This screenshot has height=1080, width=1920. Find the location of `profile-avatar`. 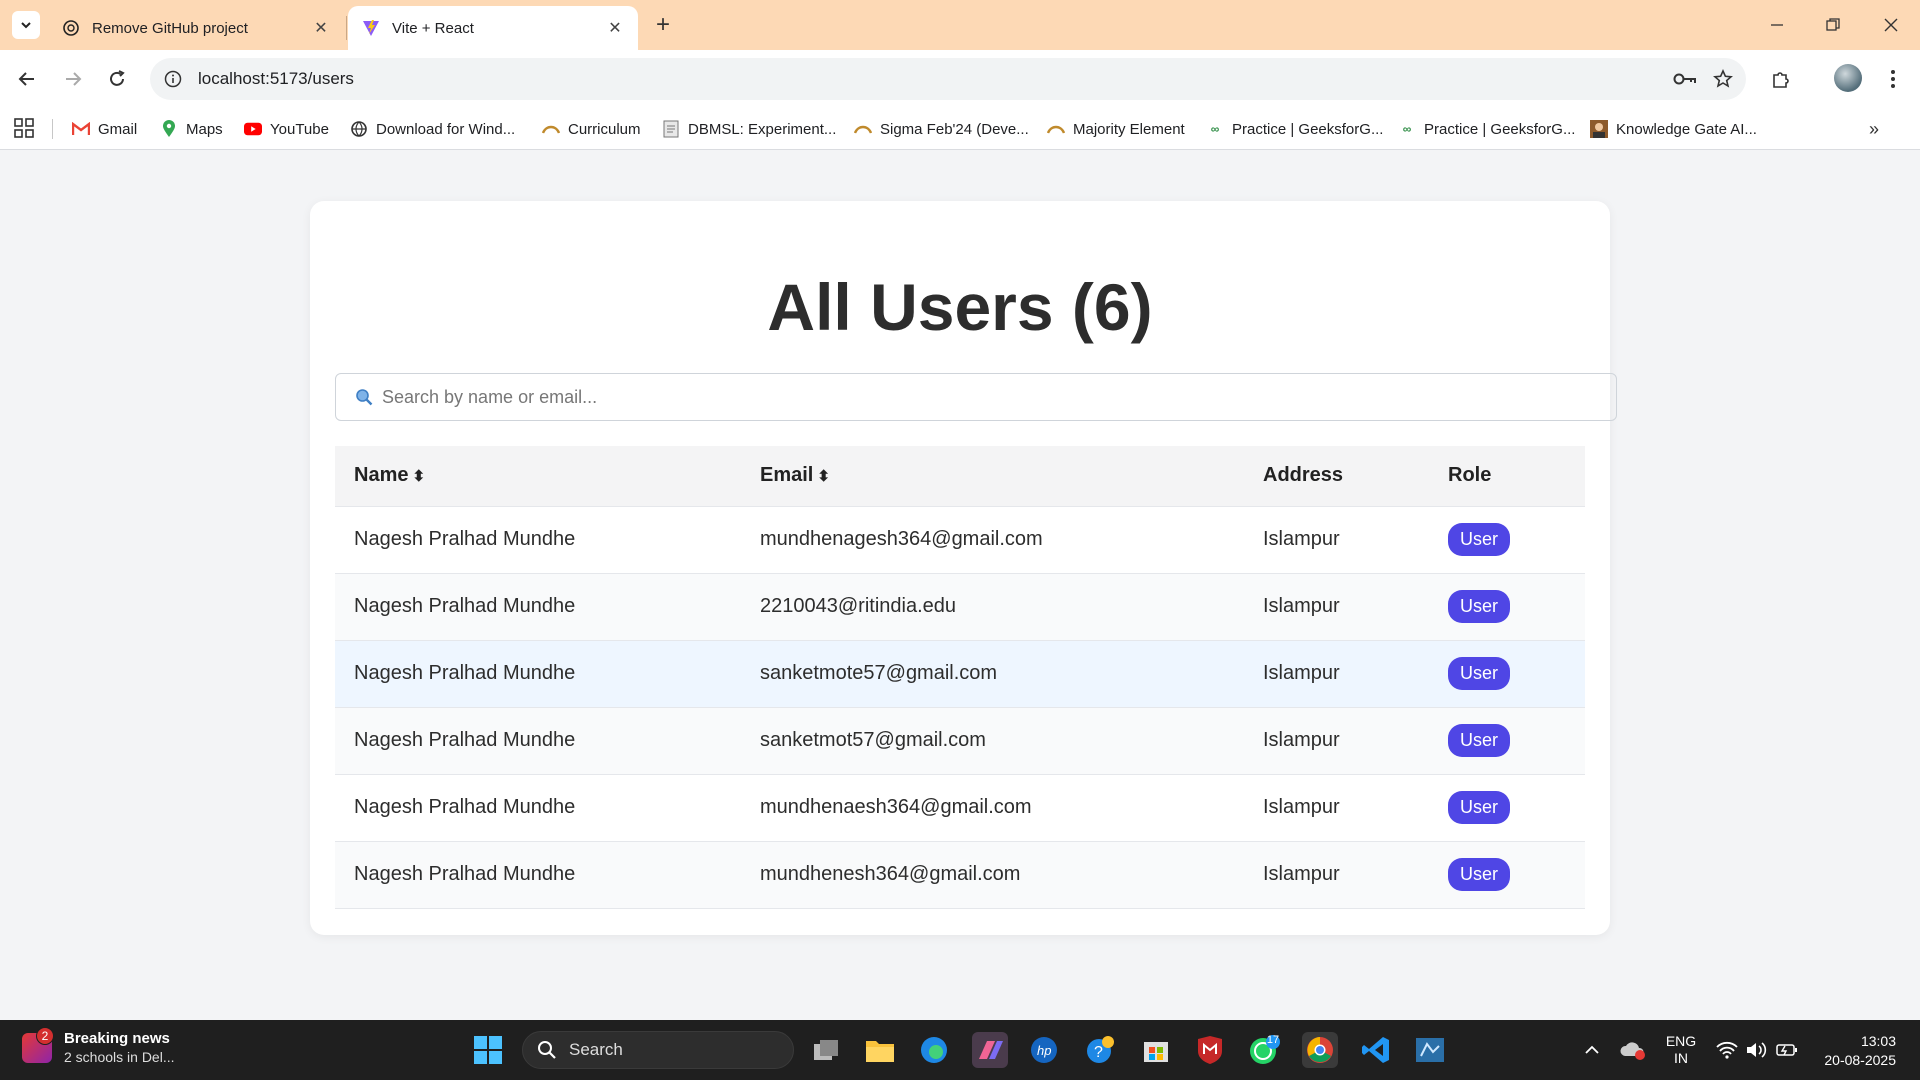

profile-avatar is located at coordinates (1848, 78).